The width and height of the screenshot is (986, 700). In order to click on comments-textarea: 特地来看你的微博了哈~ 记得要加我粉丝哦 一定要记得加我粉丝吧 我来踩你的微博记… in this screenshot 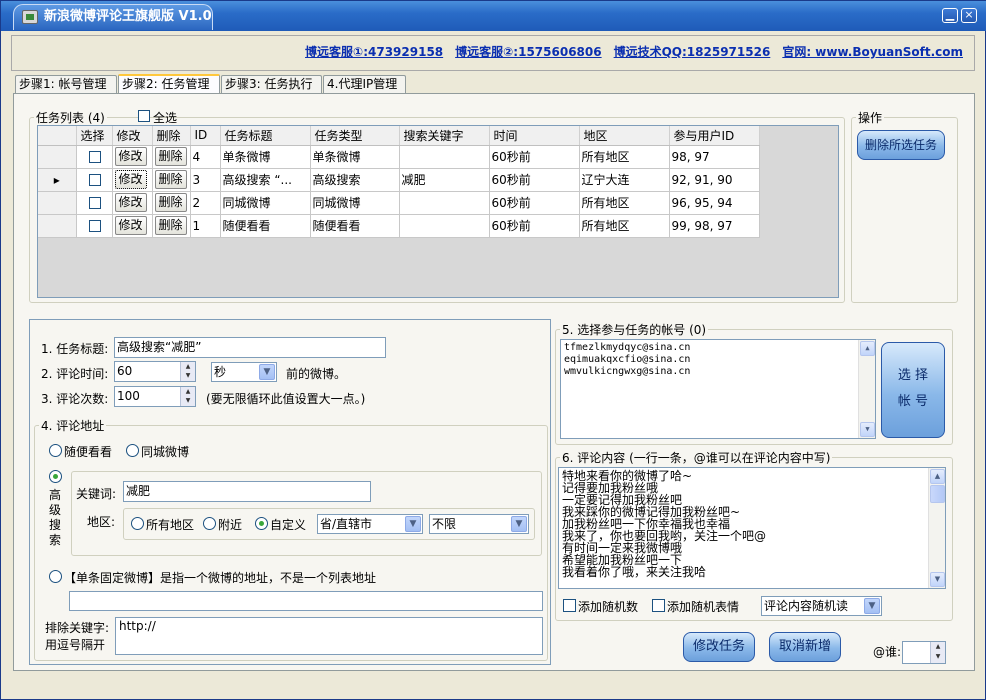, I will do `click(752, 528)`.